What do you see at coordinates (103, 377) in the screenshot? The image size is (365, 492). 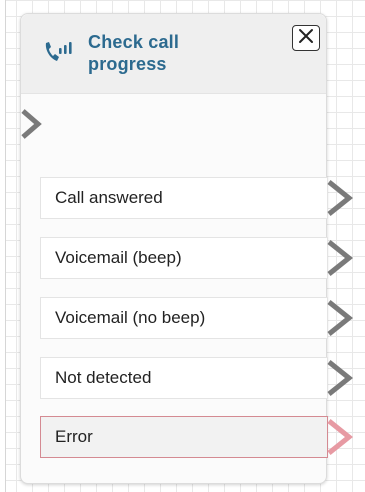 I see `branch-label: Not detected` at bounding box center [103, 377].